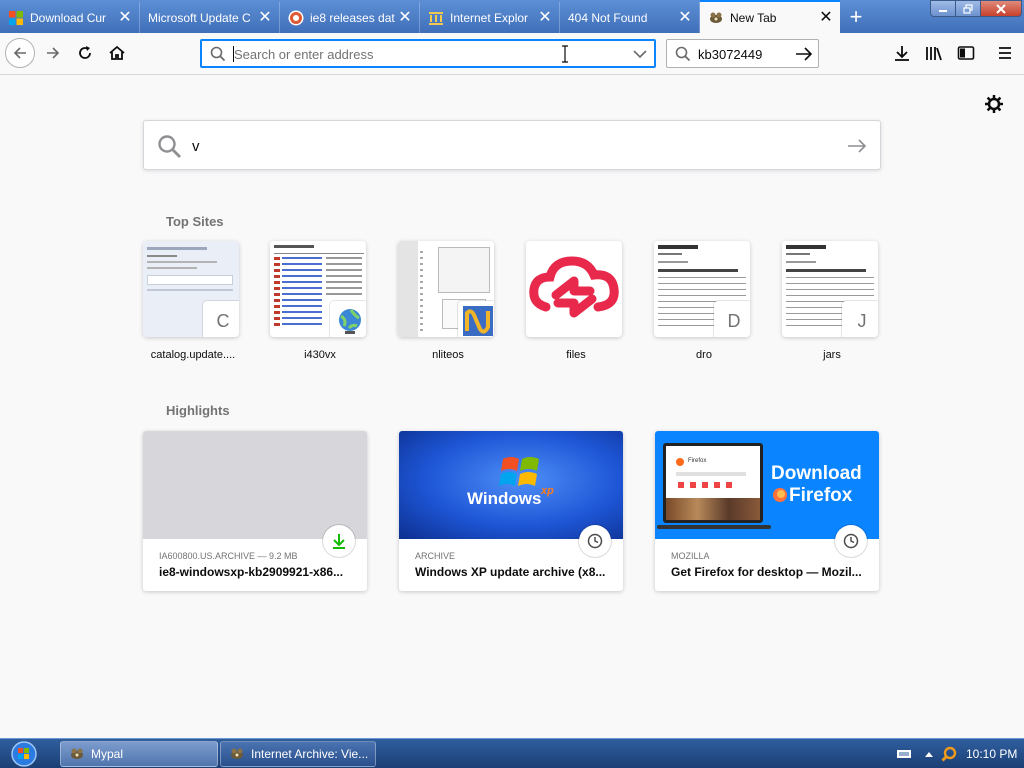 The image size is (1024, 768). Describe the element at coordinates (16, 18) in the screenshot. I see `microsoft-logo-icon` at that location.